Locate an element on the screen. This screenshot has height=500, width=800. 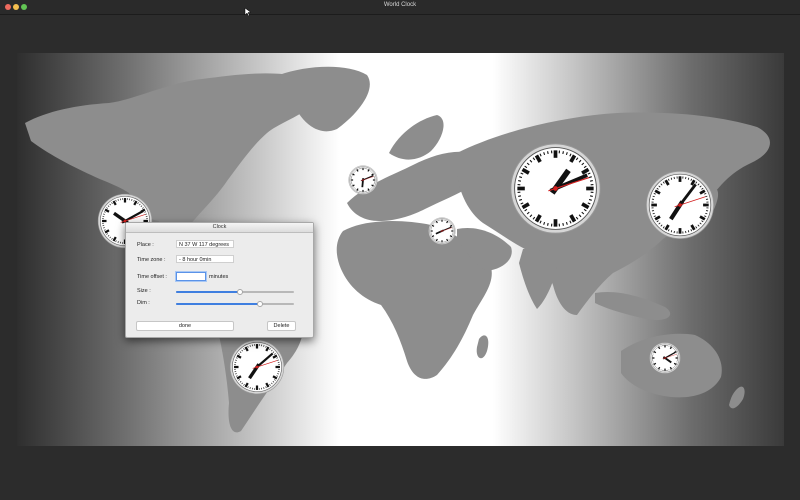
timezone-field: - 8 hour 0min is located at coordinates (205, 259).